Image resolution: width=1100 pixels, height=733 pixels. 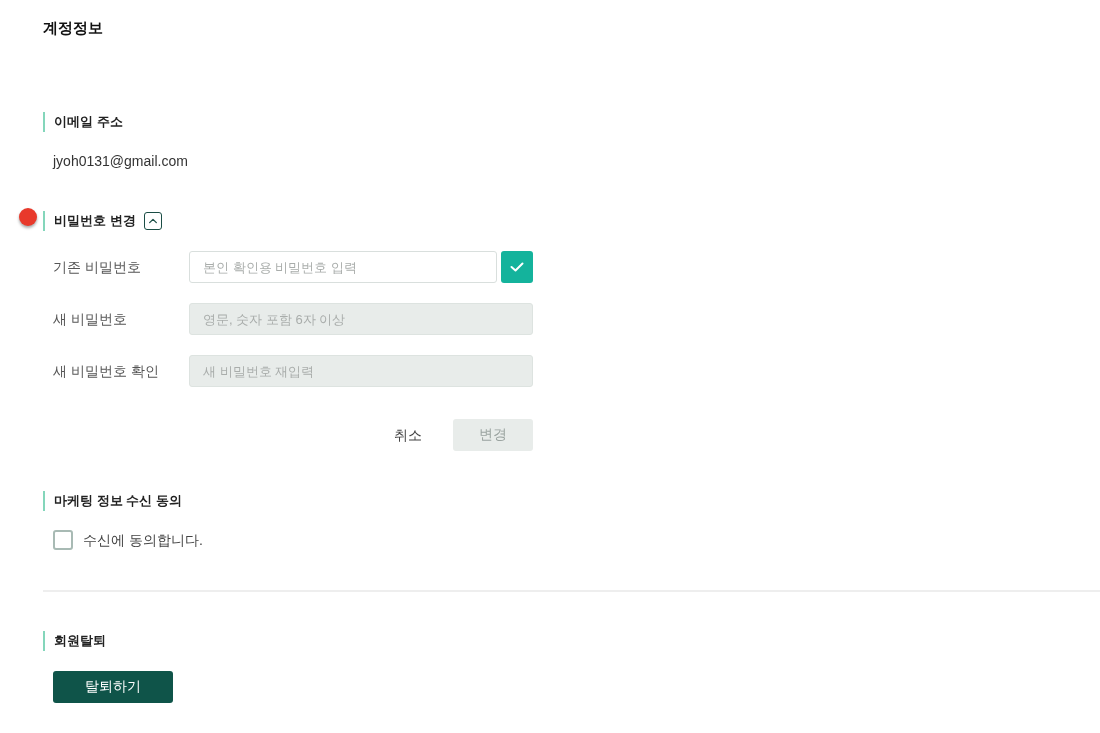 What do you see at coordinates (90, 319) in the screenshot?
I see `field-label: 새 비밀번호` at bounding box center [90, 319].